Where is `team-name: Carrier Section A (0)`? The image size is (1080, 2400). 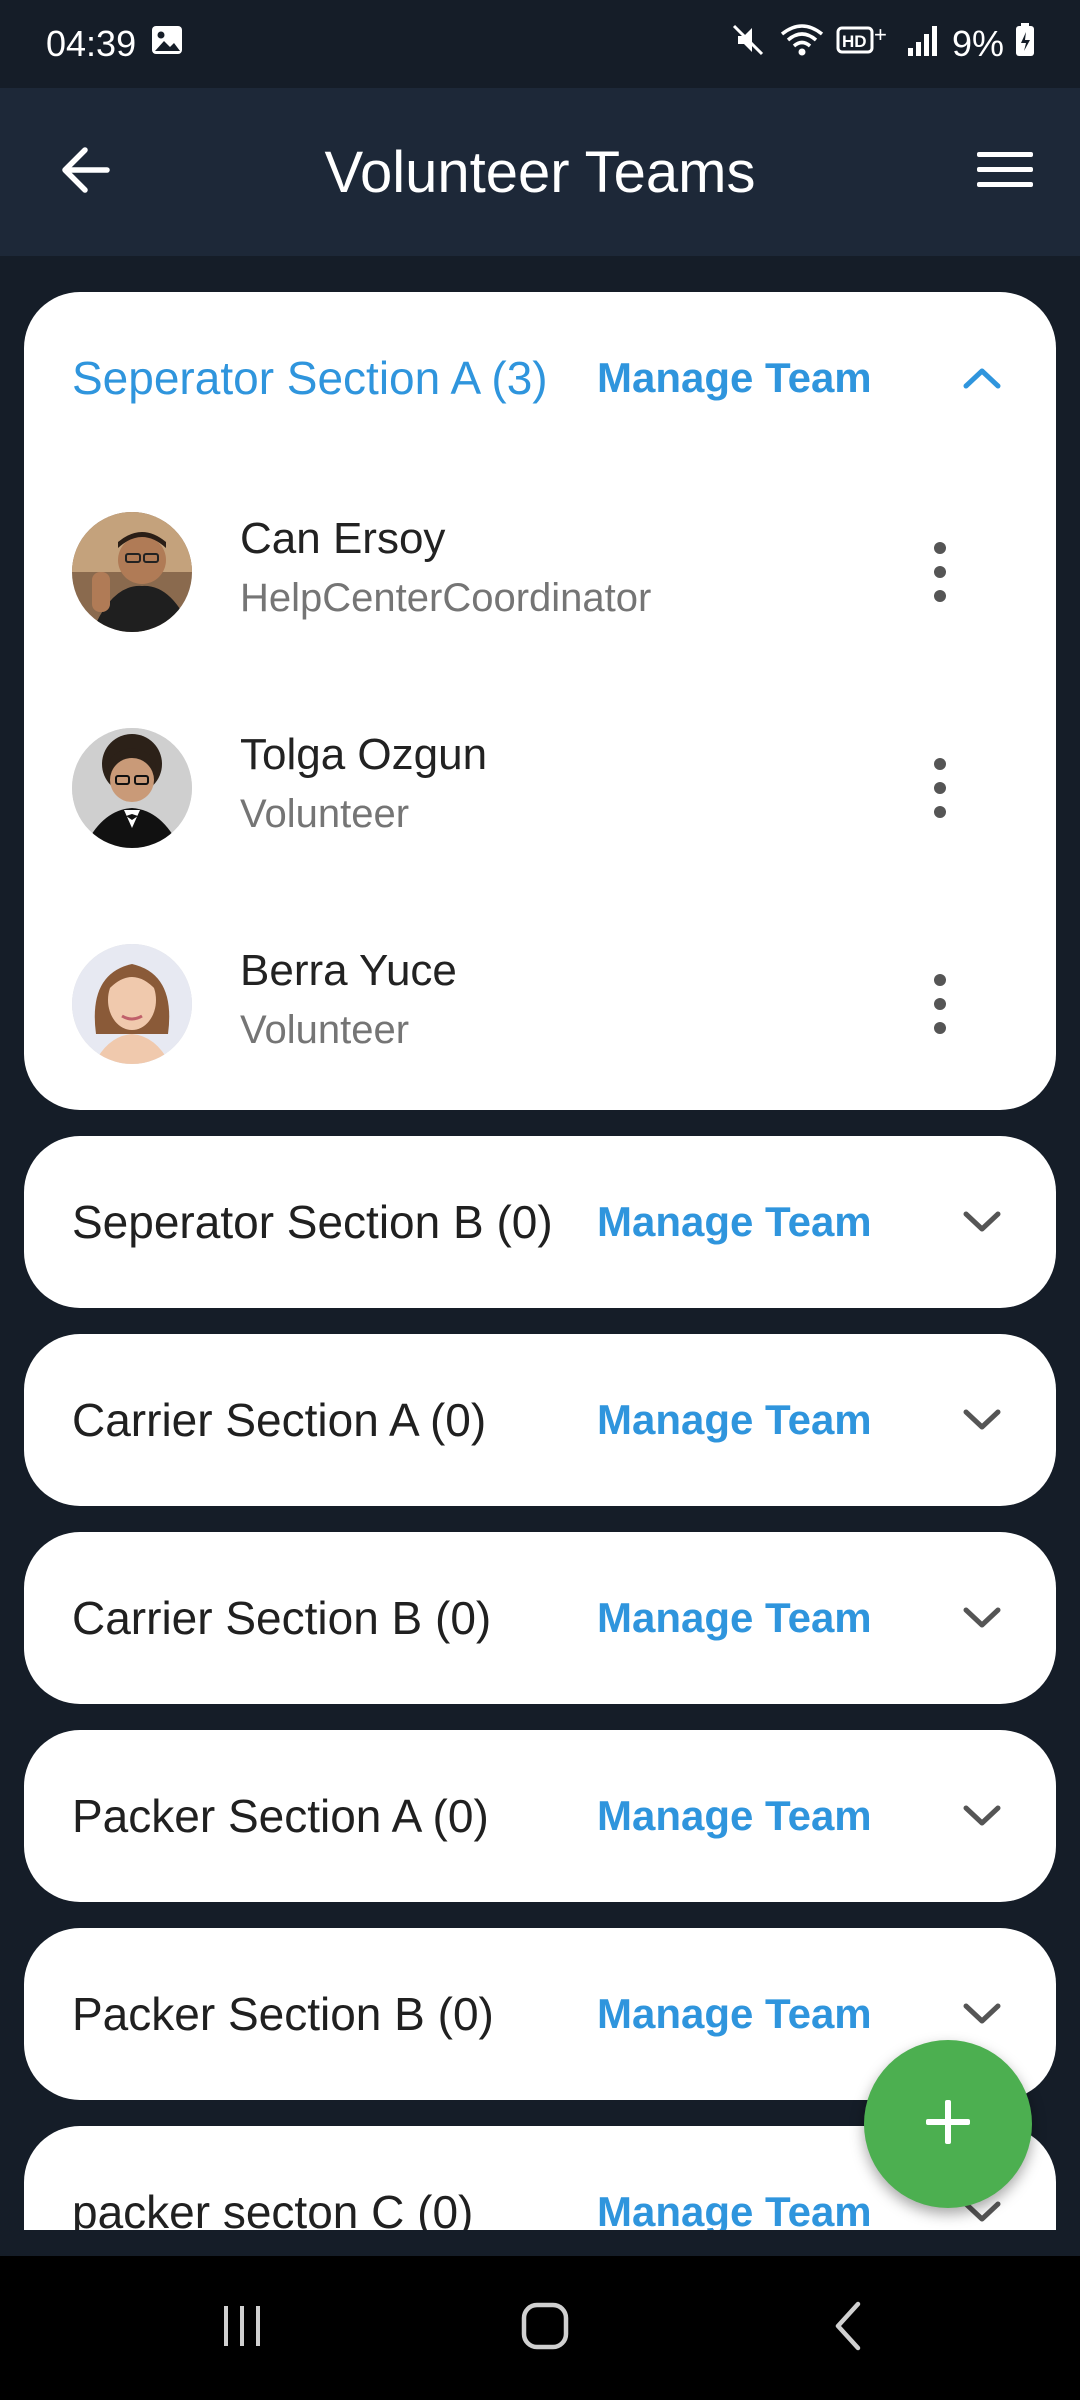
team-name: Carrier Section A (0) is located at coordinates (279, 1420).